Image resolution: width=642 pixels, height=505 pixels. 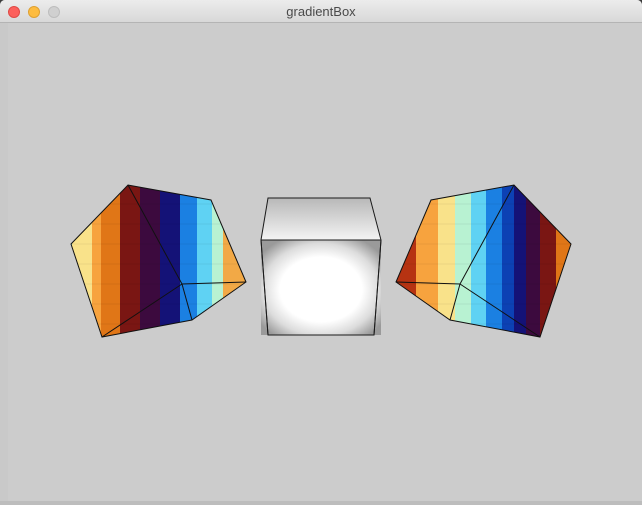 I want to click on window-title: gradientBox, so click(x=321, y=11).